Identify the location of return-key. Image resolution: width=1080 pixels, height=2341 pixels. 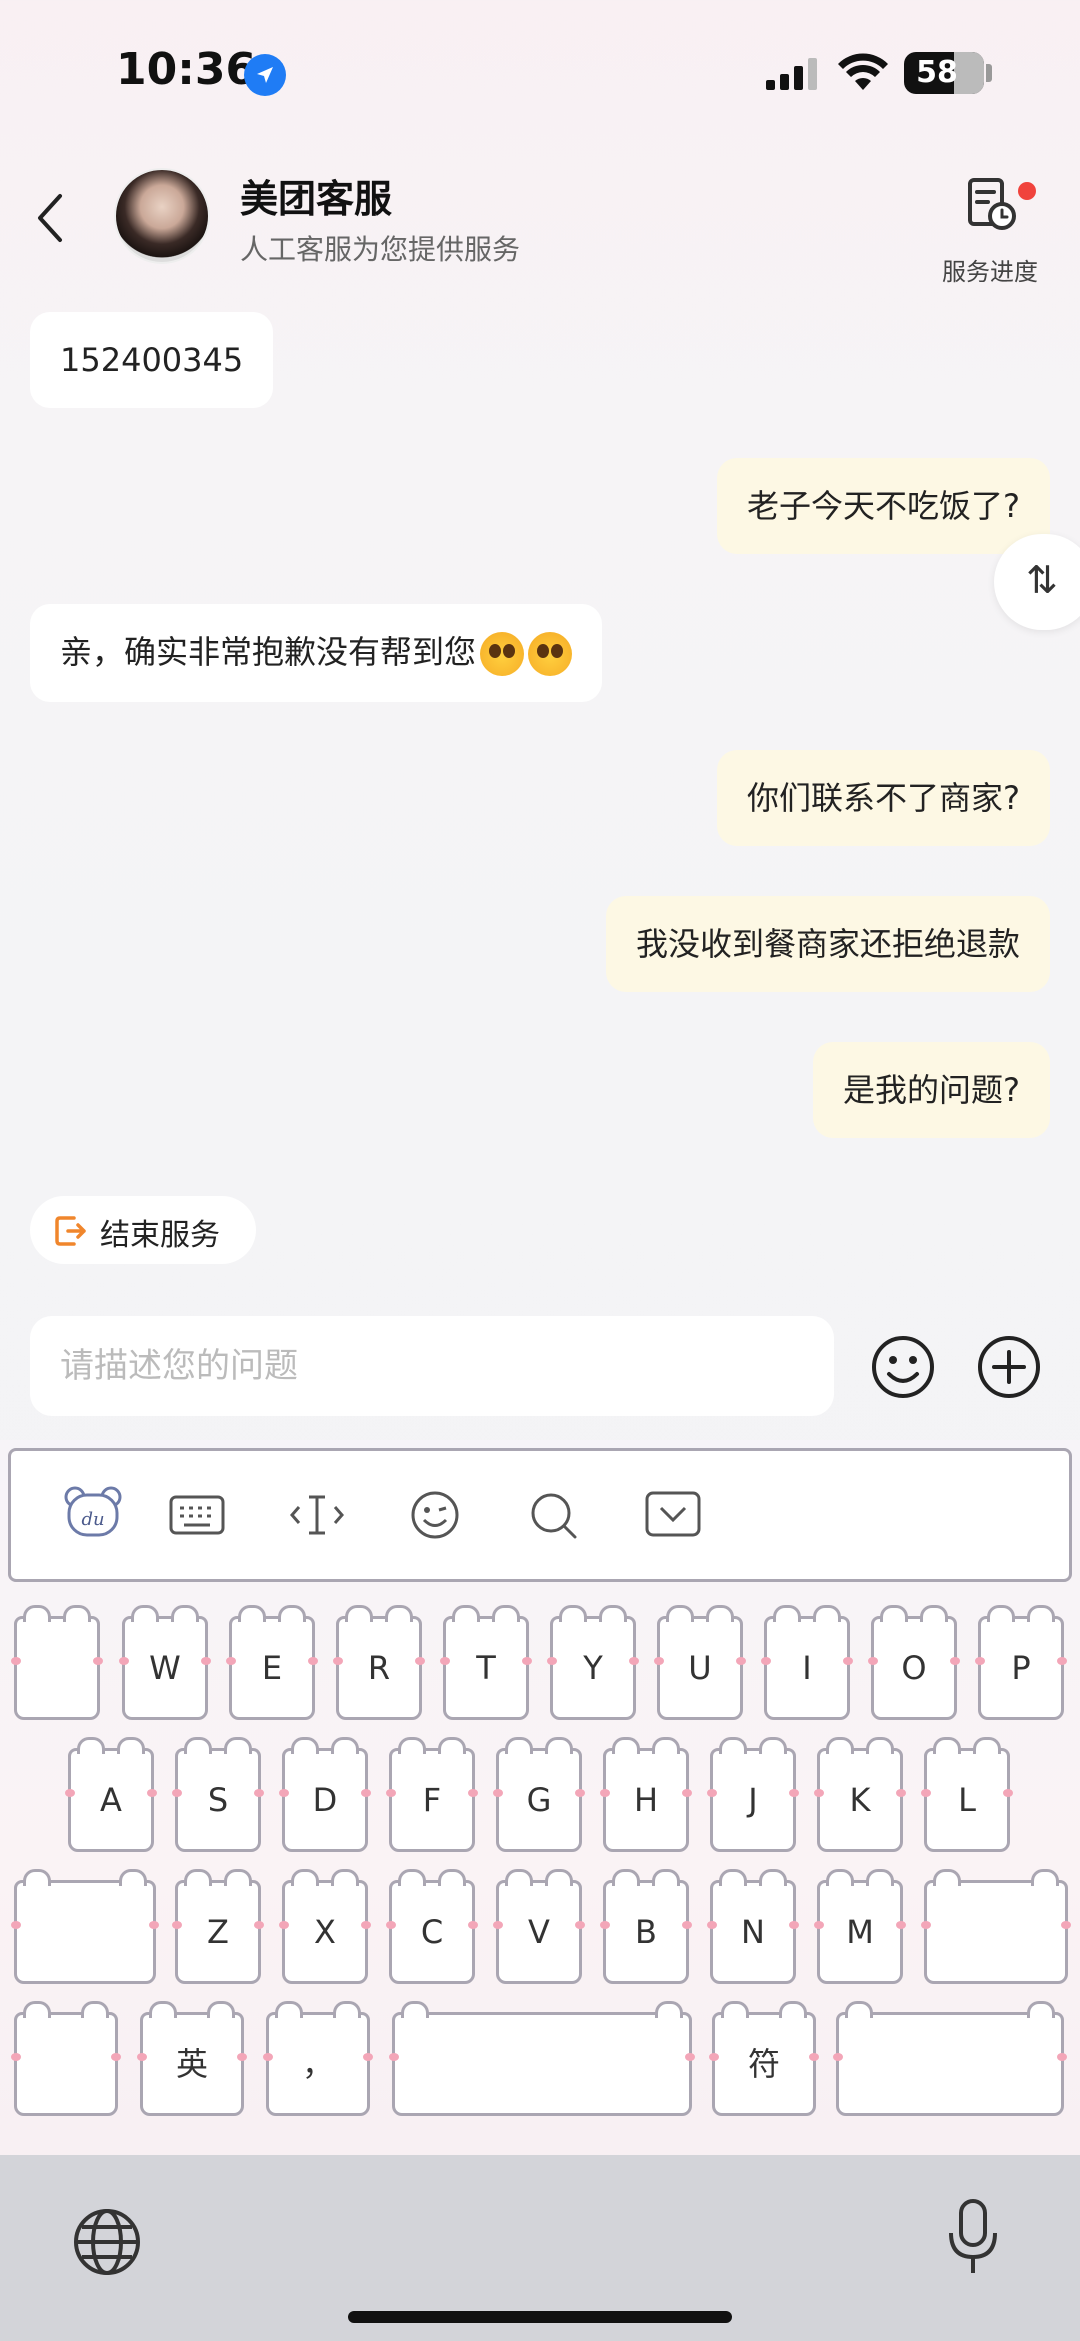
(950, 2058).